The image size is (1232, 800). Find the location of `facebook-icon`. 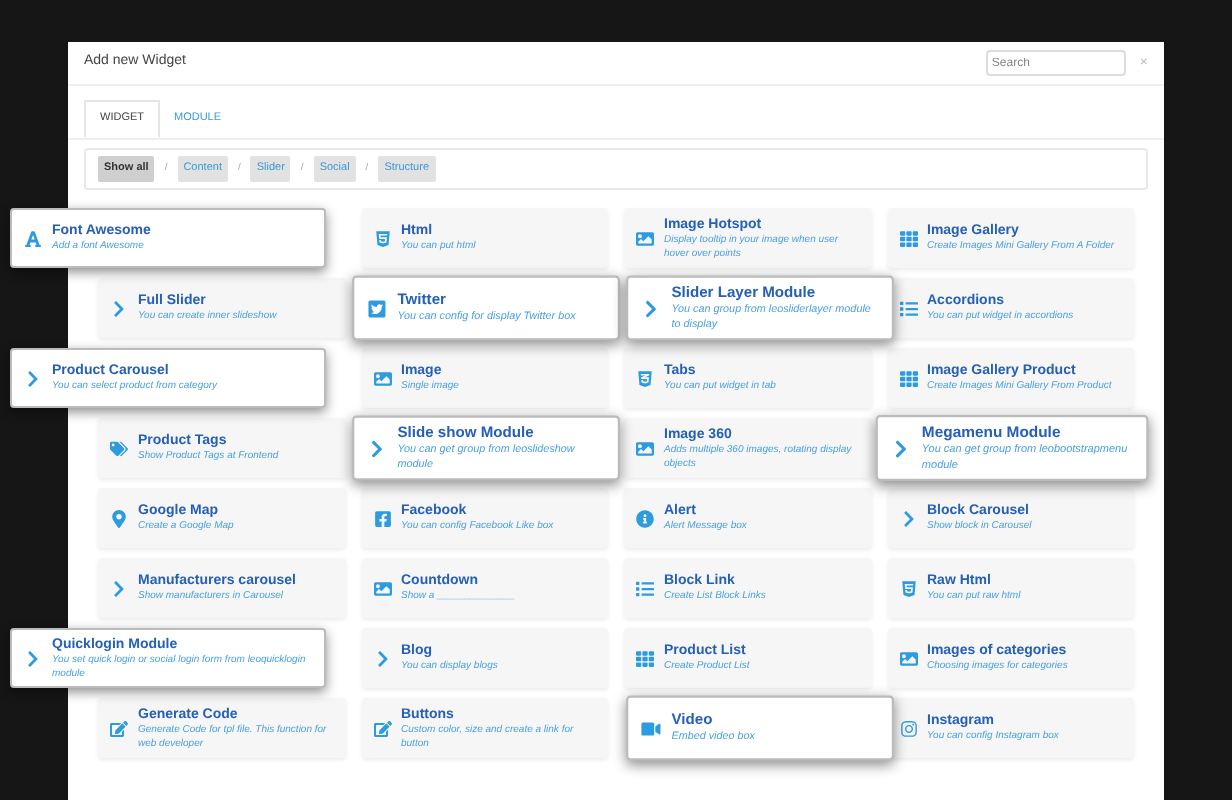

facebook-icon is located at coordinates (382, 518).